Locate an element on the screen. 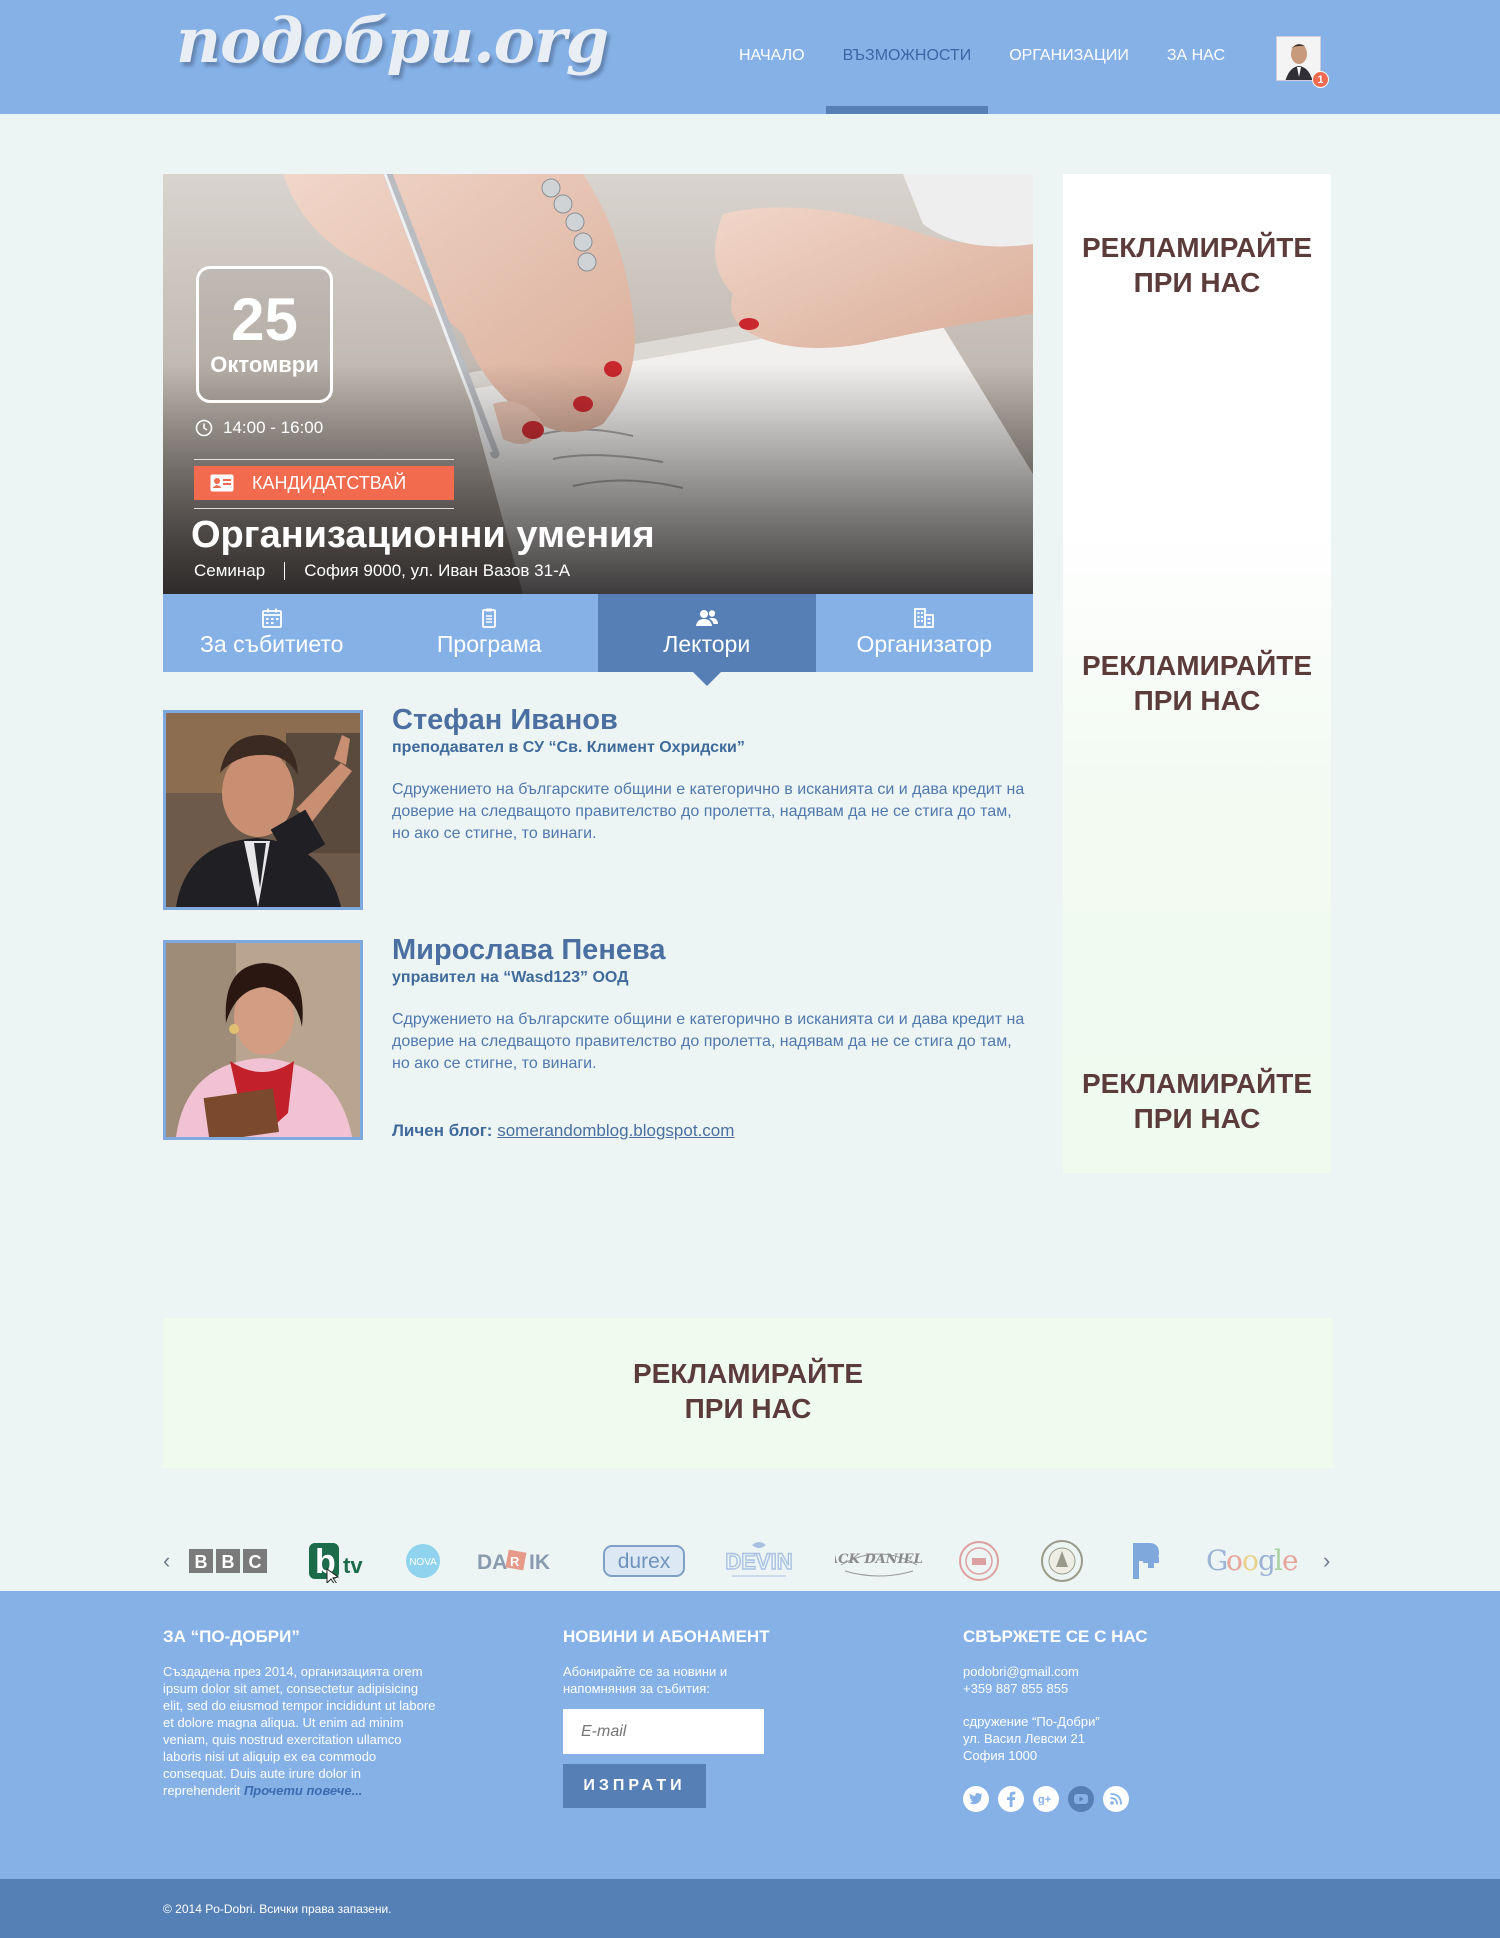 The image size is (1500, 1938). clipboard-icon is located at coordinates (489, 618).